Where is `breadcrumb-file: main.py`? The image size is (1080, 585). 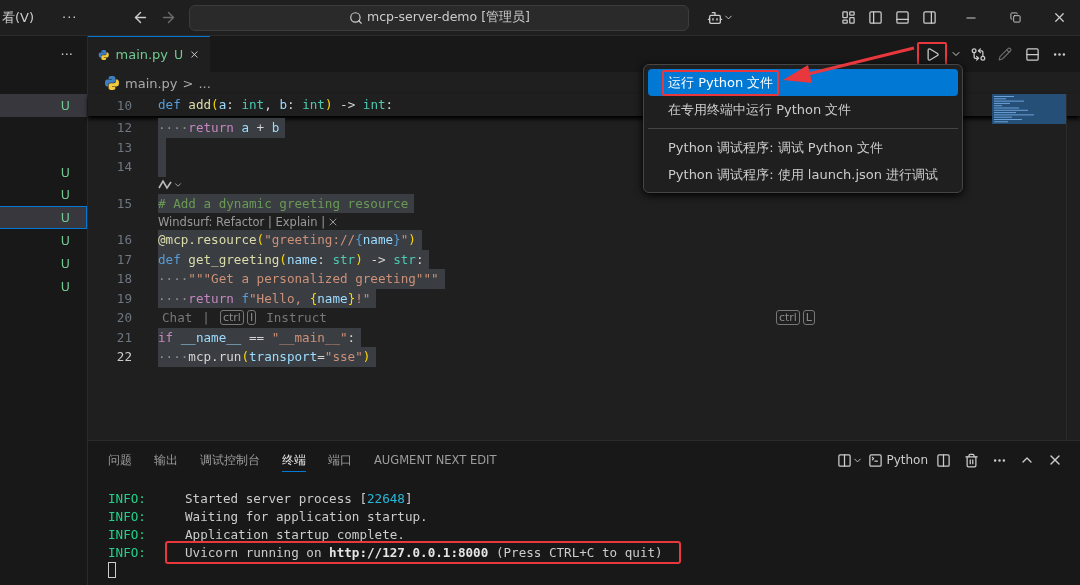
breadcrumb-file: main.py is located at coordinates (151, 83).